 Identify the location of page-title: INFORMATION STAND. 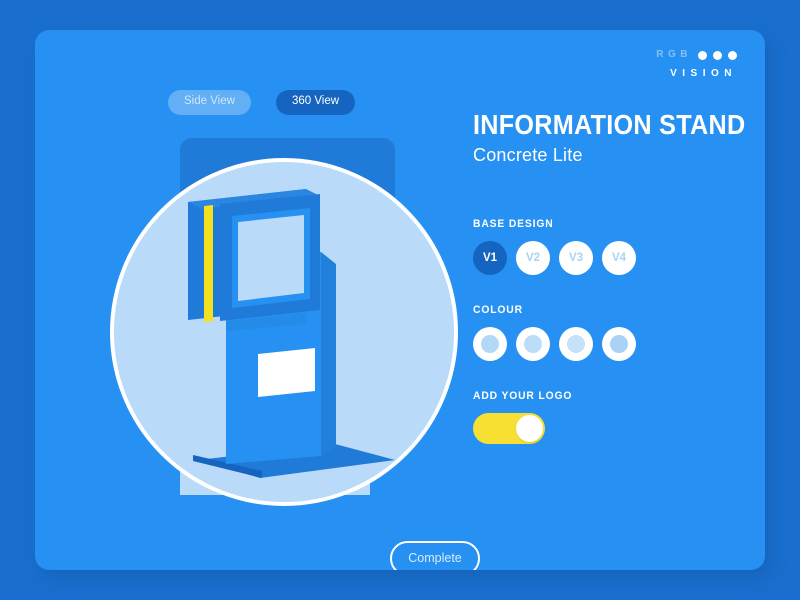
(609, 124).